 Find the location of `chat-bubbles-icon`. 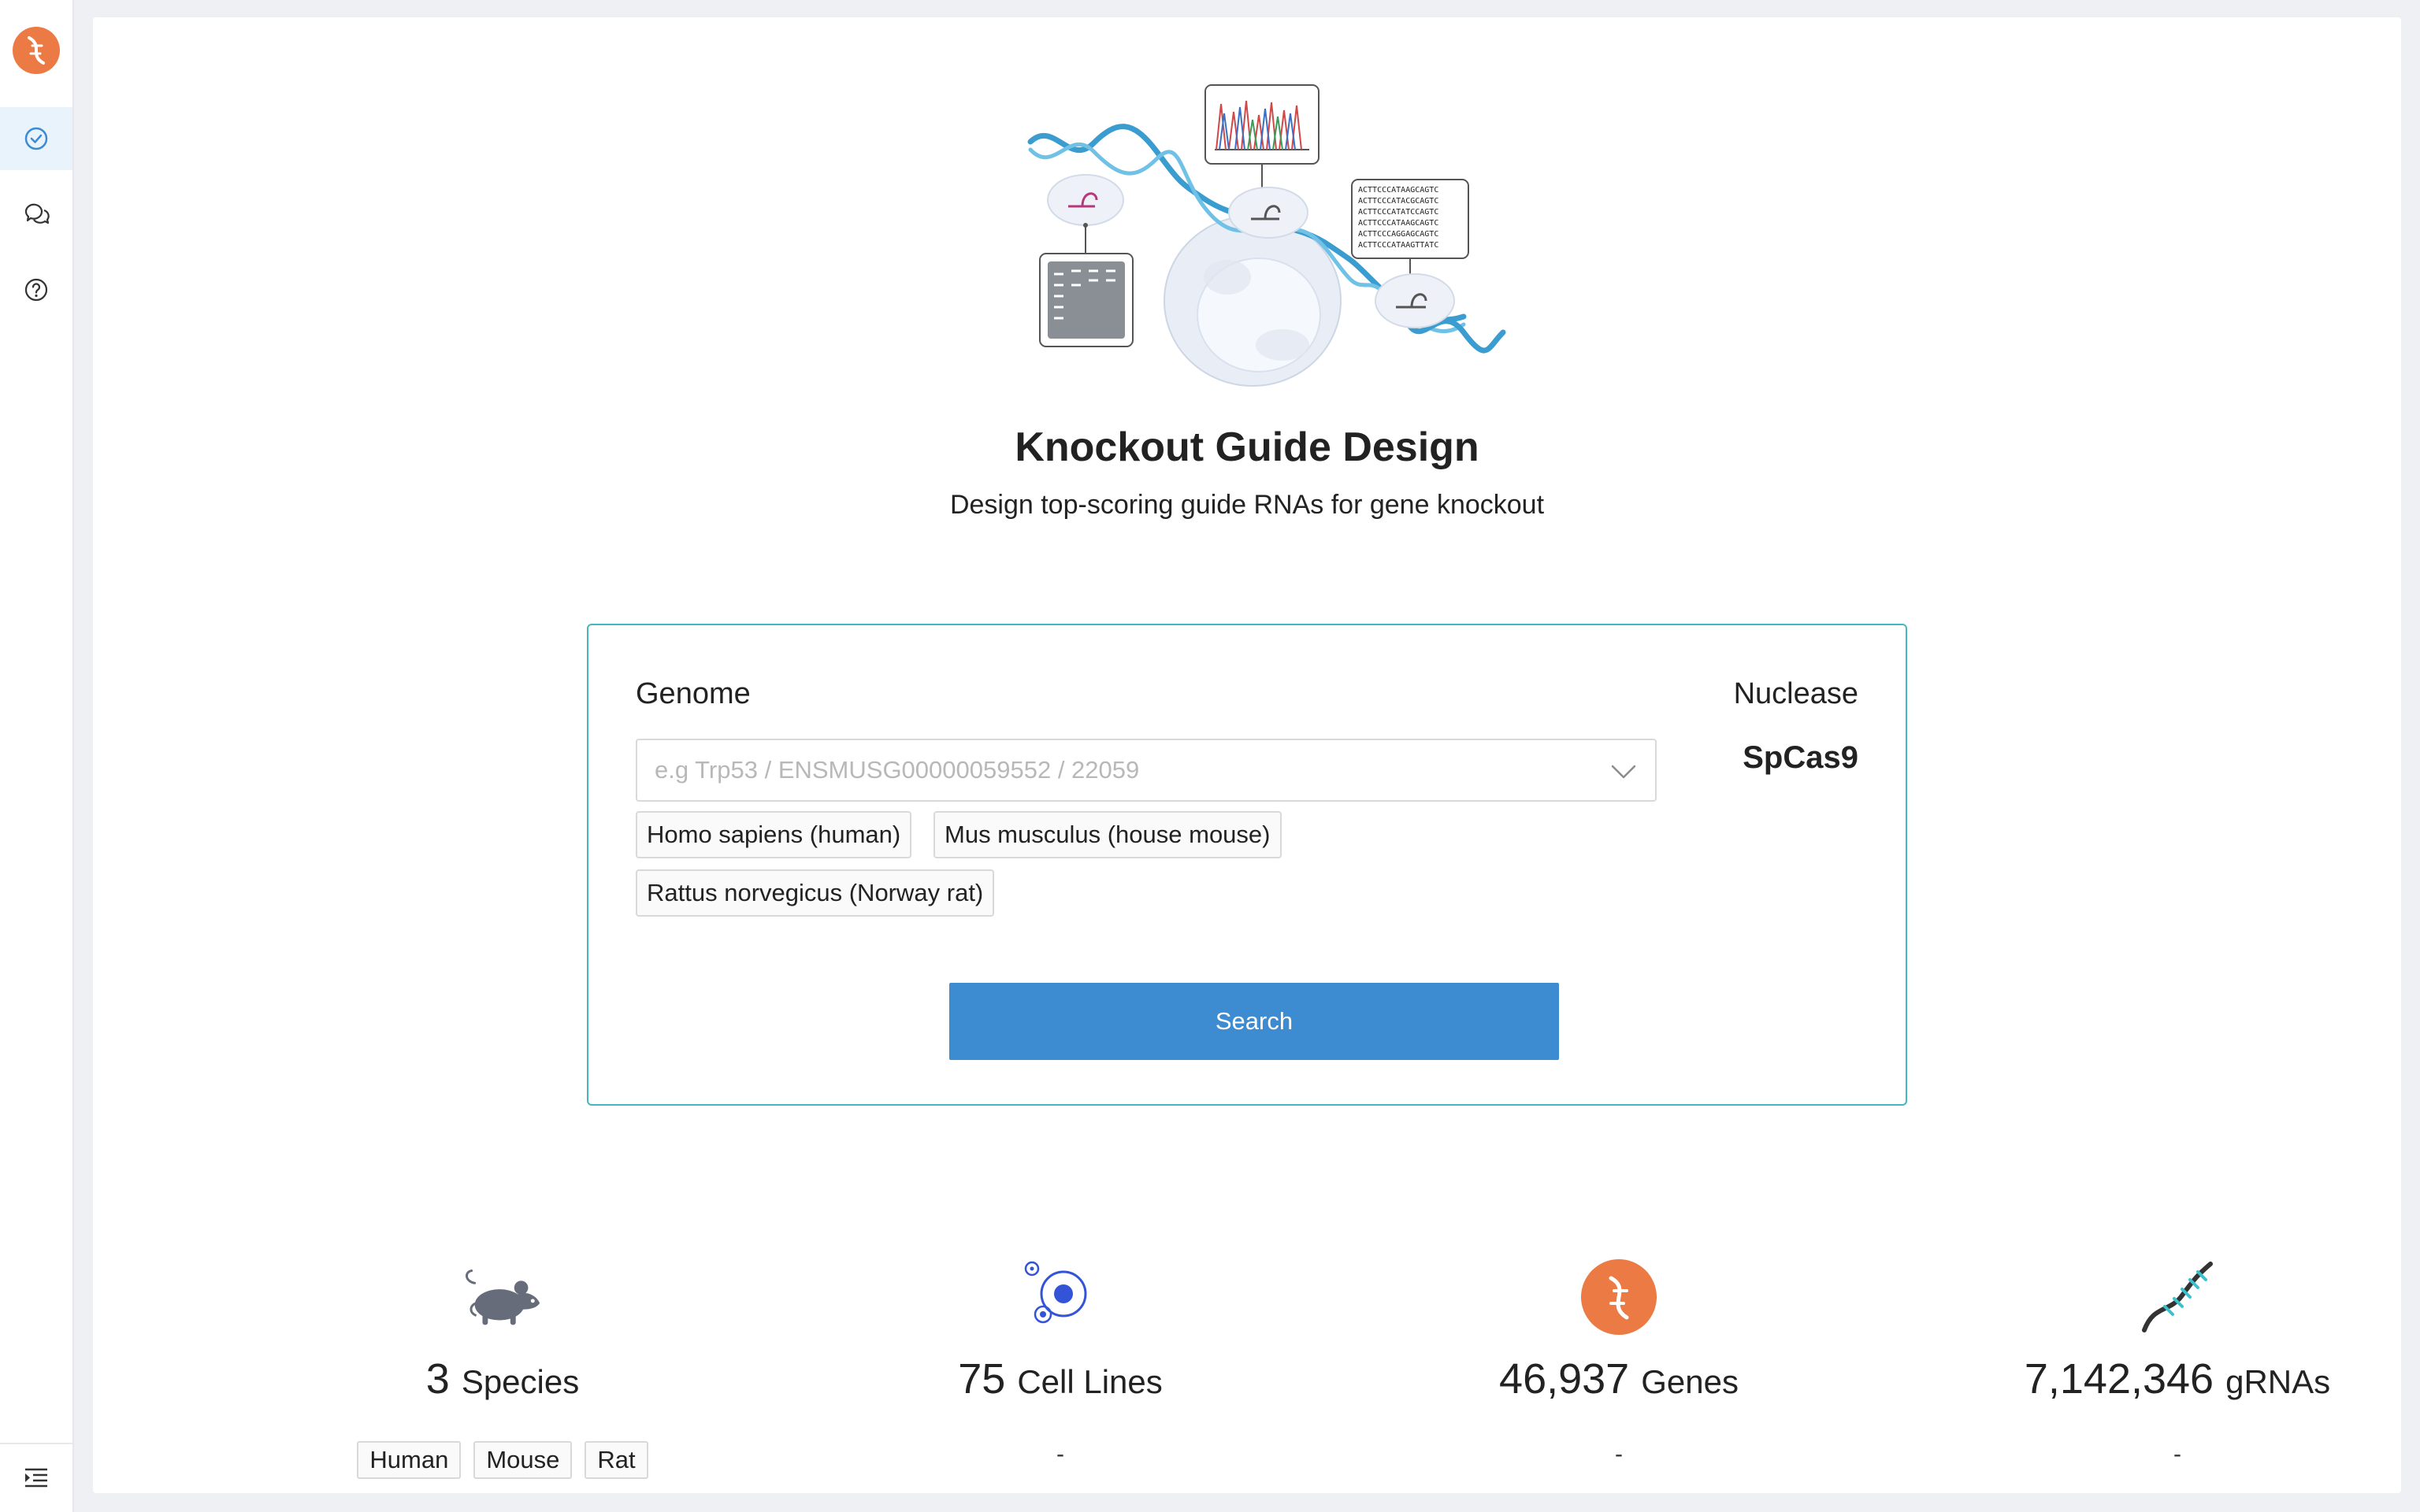

chat-bubbles-icon is located at coordinates (37, 213).